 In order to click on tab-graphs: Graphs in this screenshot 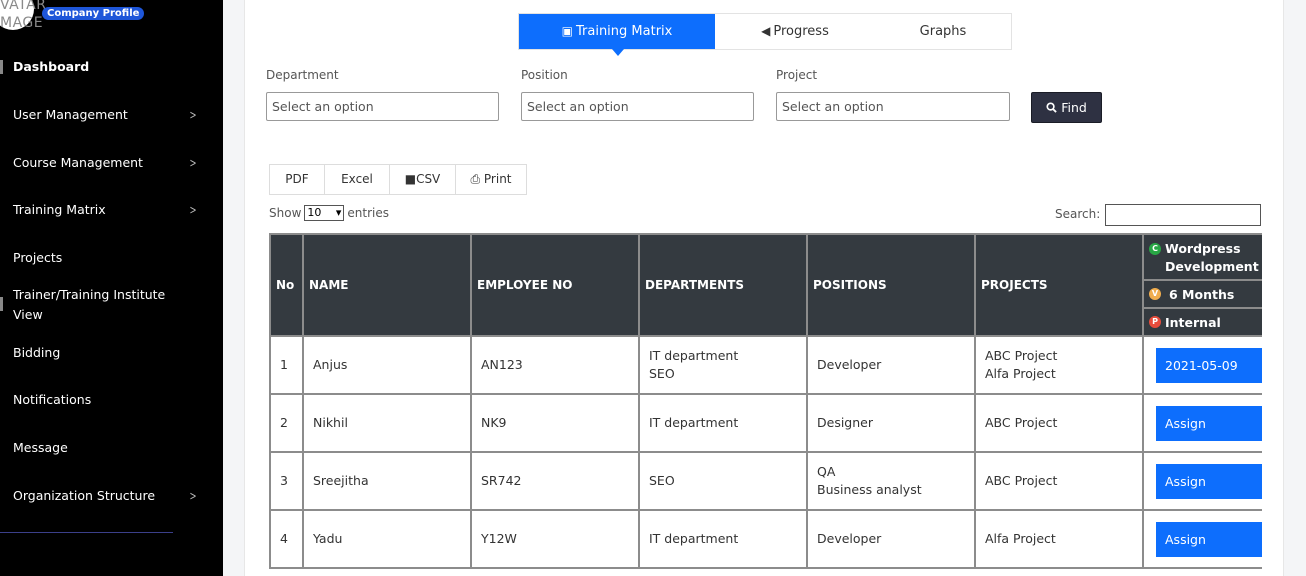, I will do `click(943, 31)`.